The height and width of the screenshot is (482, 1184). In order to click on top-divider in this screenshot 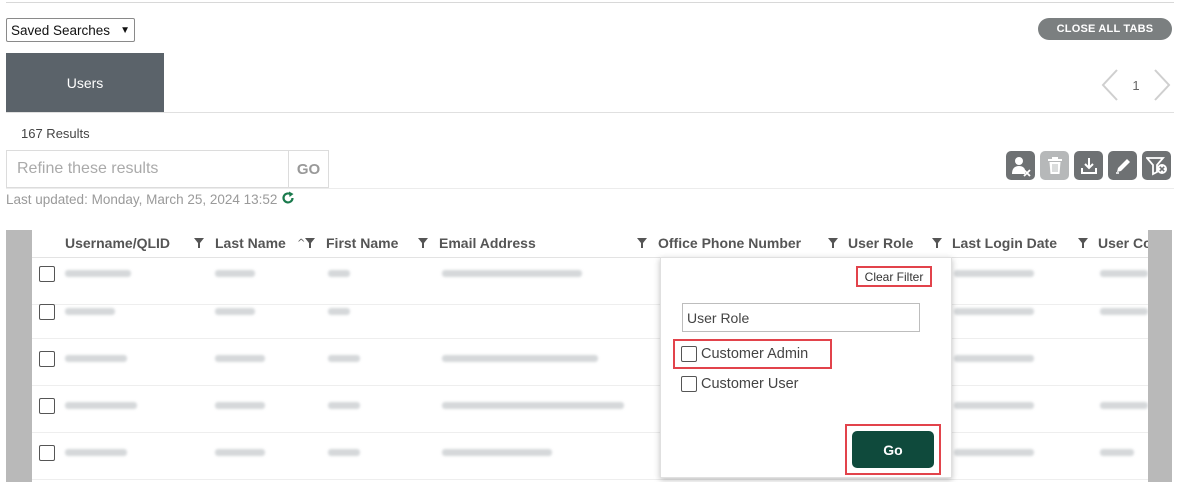, I will do `click(590, 2)`.